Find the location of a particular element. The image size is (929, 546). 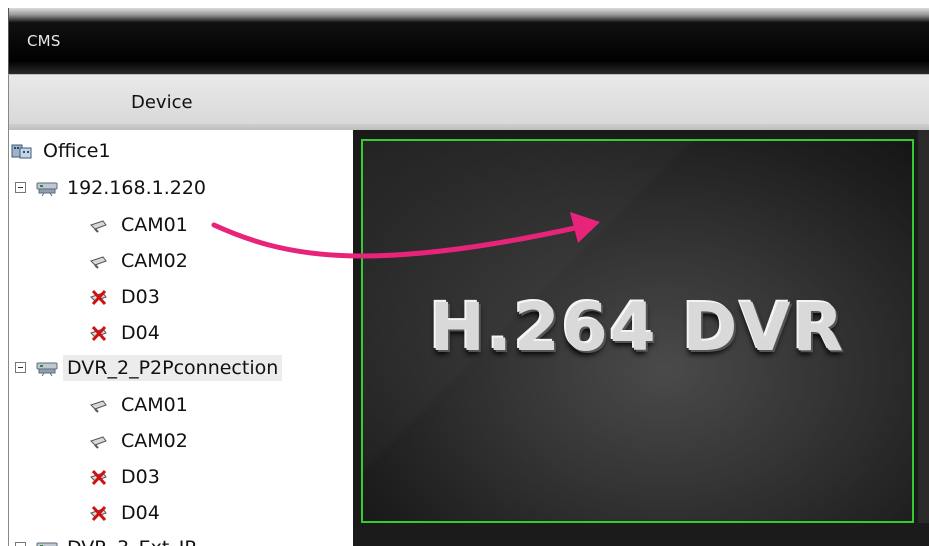

tree-device-3: DVR_3_Ext_IP is located at coordinates (117, 539).